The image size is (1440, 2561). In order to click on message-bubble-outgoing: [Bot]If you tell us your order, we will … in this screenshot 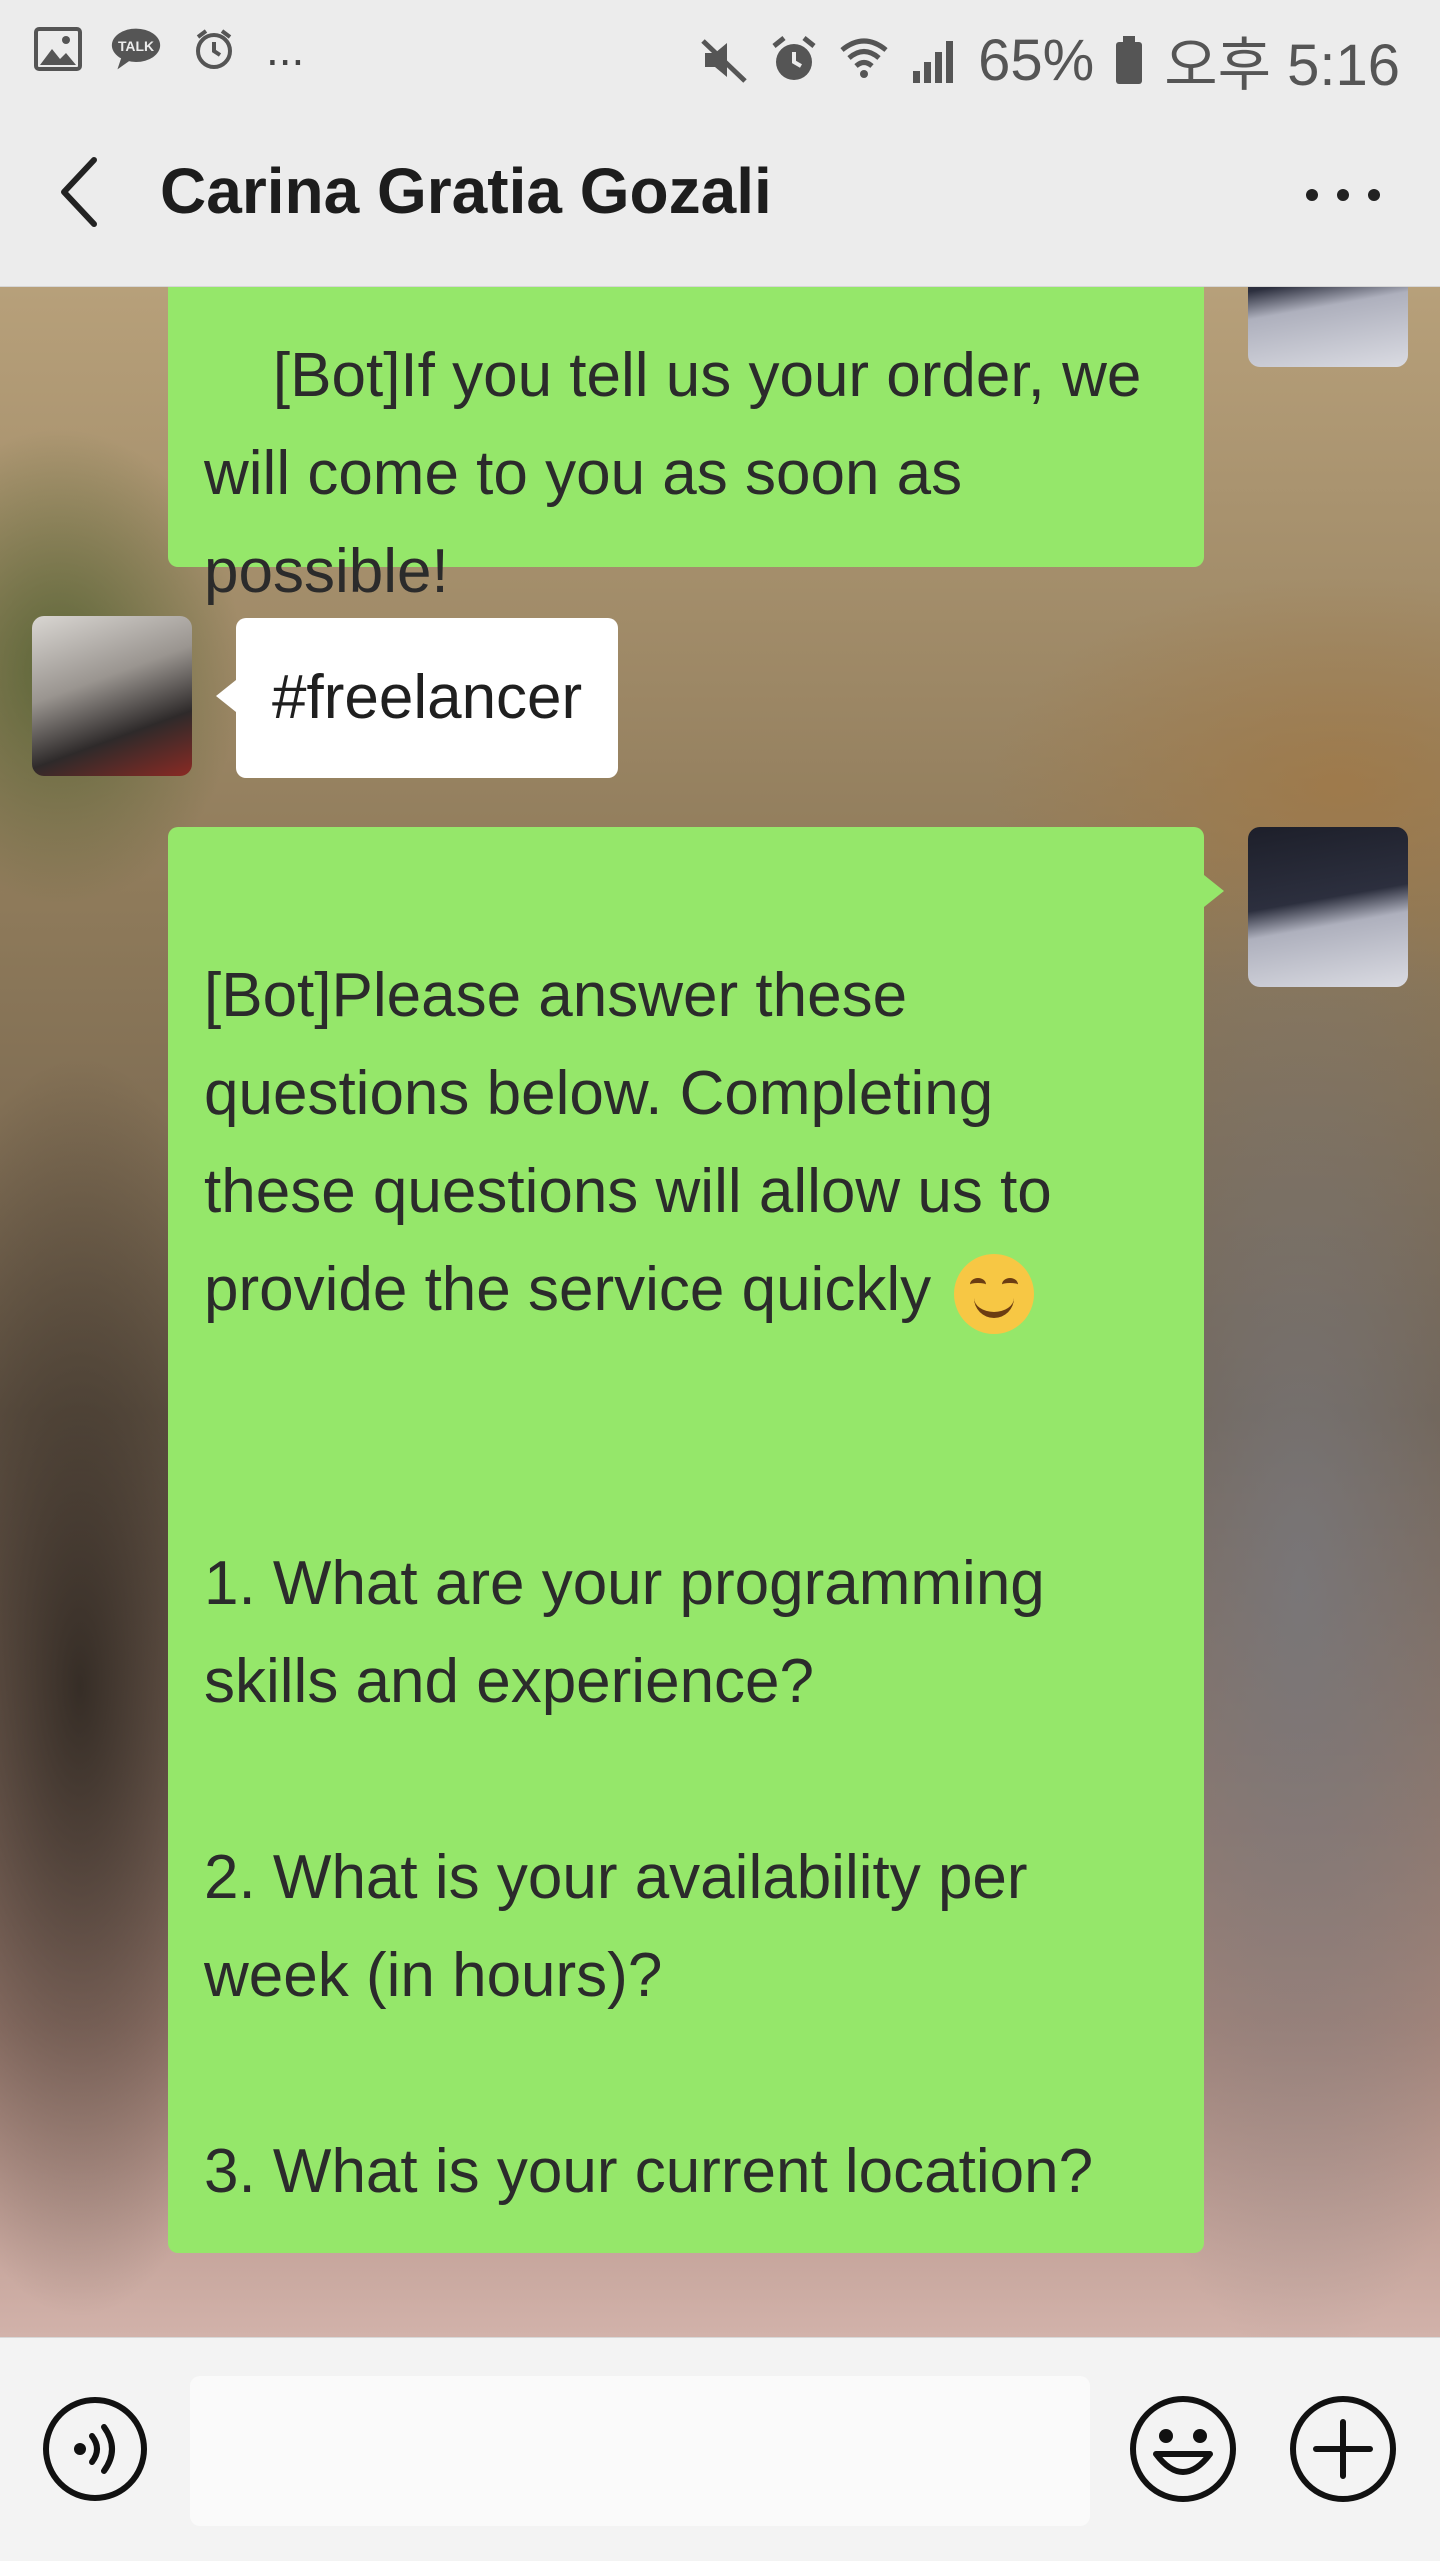, I will do `click(686, 446)`.